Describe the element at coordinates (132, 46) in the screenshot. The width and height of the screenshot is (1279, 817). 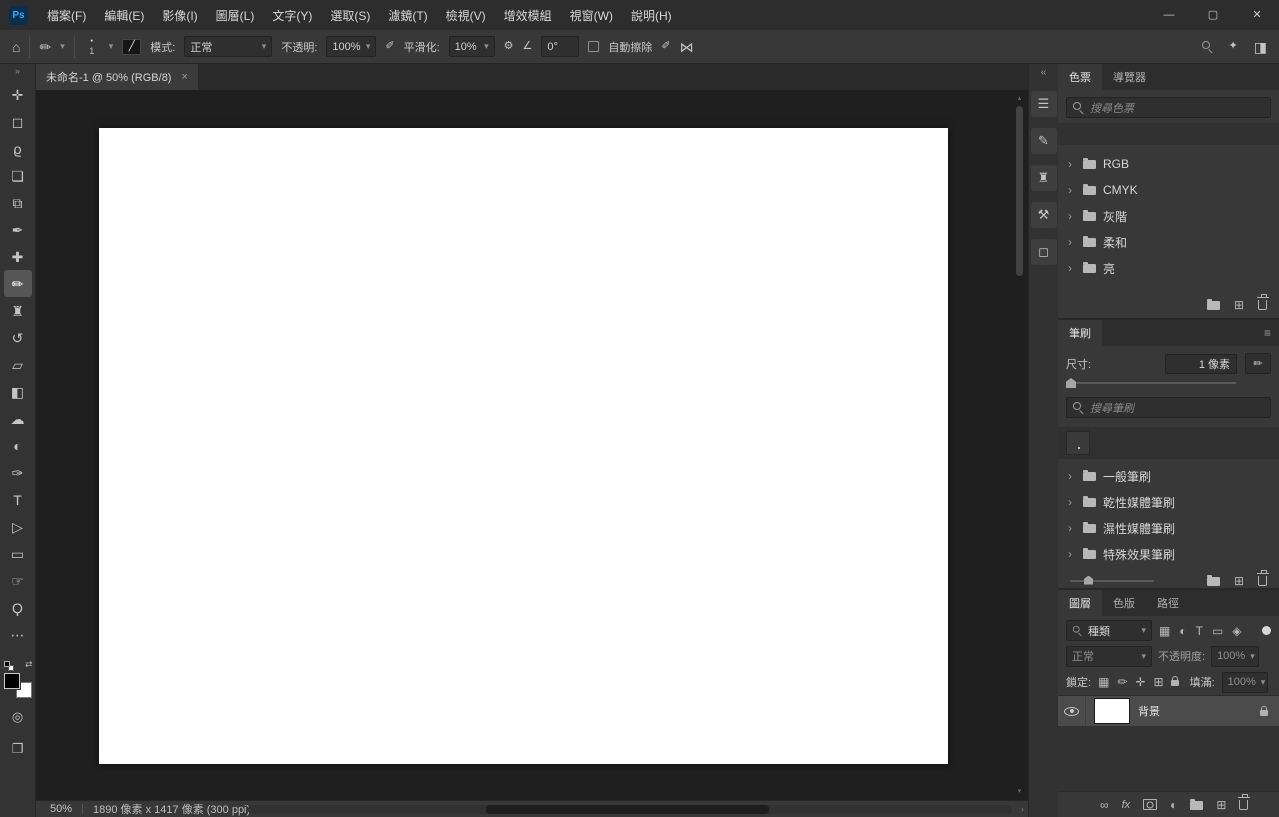
I see `brush-settings-panel-toggle: ╱` at that location.